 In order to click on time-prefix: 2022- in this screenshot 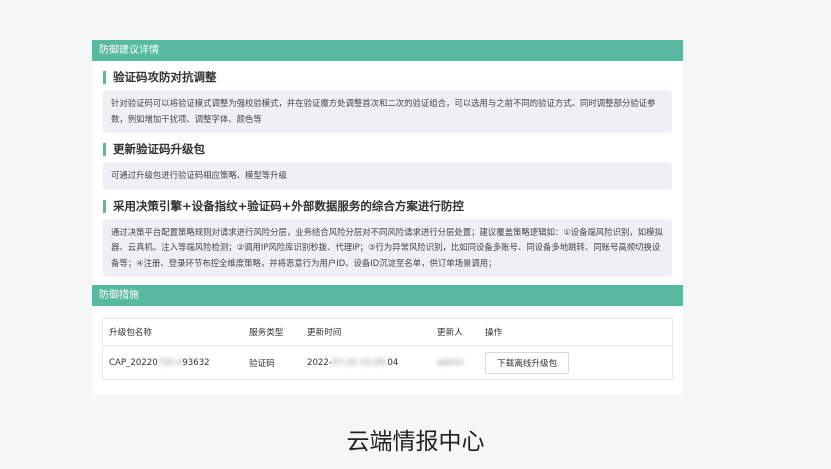, I will do `click(319, 362)`.